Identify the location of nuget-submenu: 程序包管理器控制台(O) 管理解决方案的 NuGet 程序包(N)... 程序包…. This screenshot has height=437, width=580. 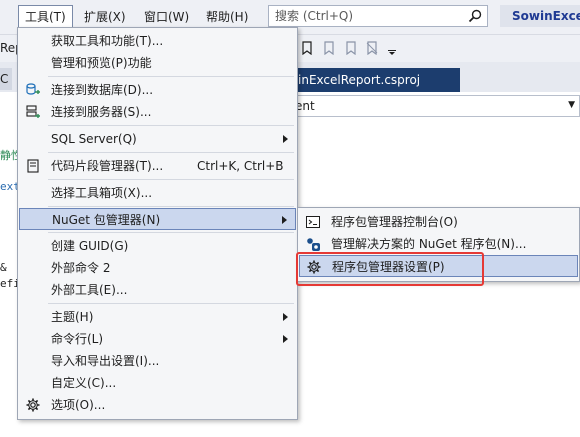
(438, 244).